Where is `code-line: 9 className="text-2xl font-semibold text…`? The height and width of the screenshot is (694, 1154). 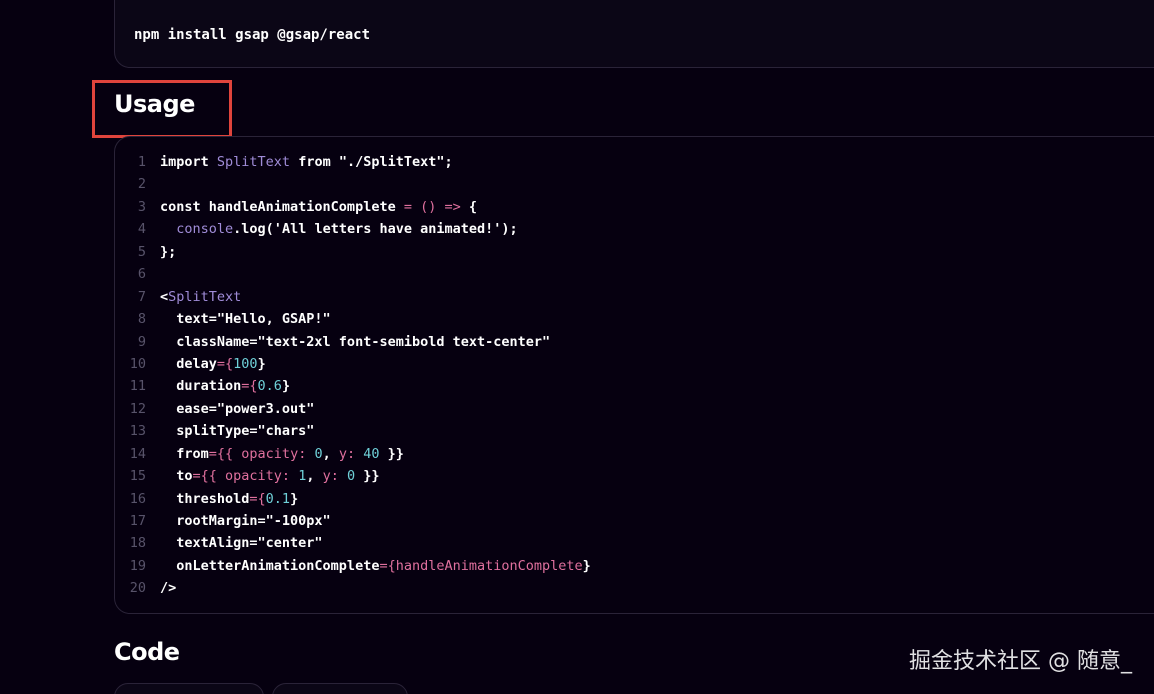 code-line: 9 className="text-2xl font-semibold text… is located at coordinates (358, 342).